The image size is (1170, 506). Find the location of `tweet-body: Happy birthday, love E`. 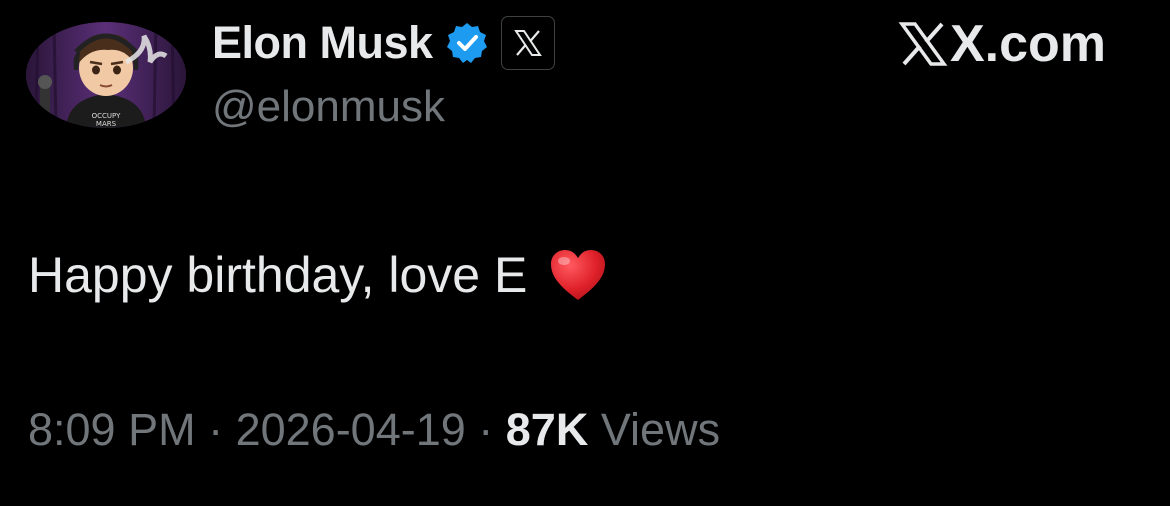

tweet-body: Happy birthday, love E is located at coordinates (317, 275).